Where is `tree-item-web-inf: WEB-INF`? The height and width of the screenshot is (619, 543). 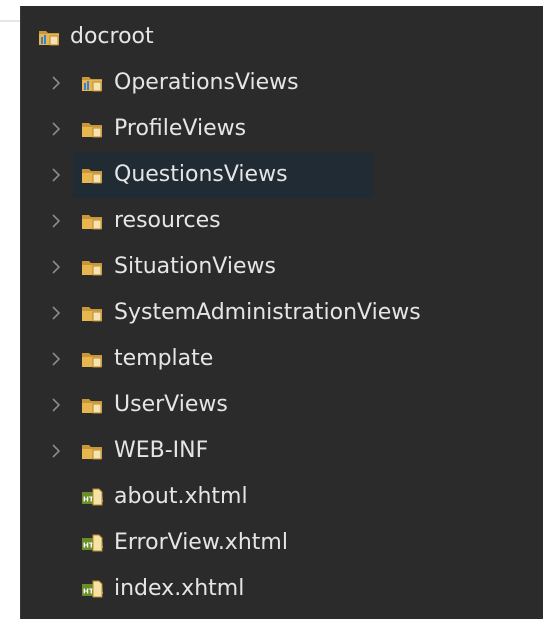 tree-item-web-inf: WEB-INF is located at coordinates (282, 451).